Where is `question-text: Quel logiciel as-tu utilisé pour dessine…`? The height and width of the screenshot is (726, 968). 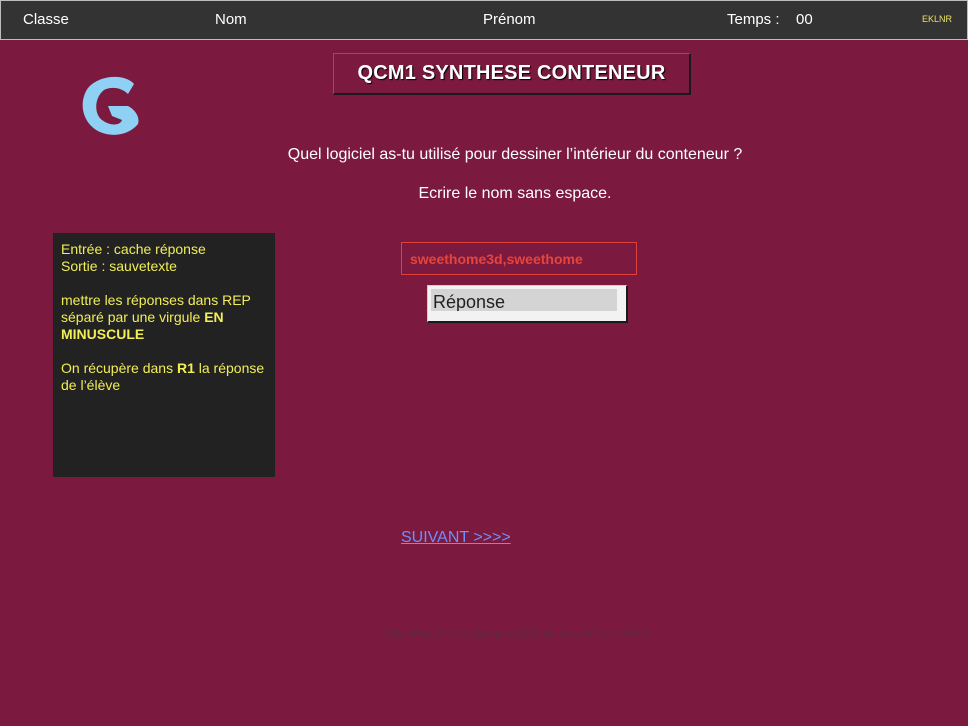
question-text: Quel logiciel as-tu utilisé pour dessine… is located at coordinates (515, 154).